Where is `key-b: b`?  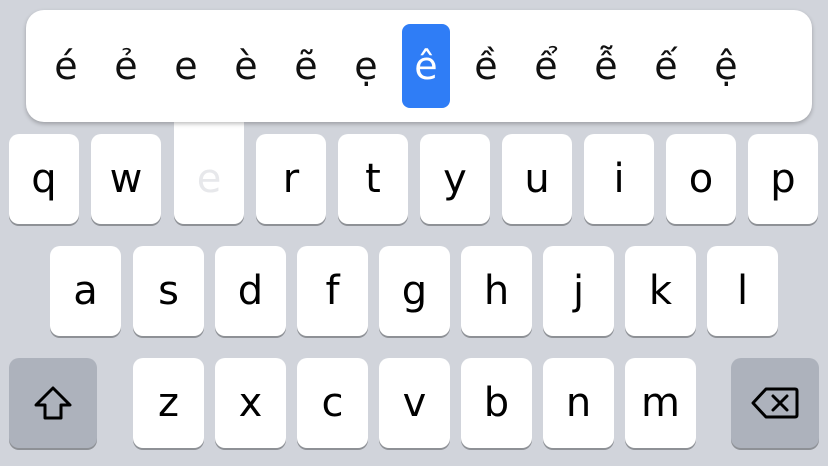
key-b: b is located at coordinates (496, 403).